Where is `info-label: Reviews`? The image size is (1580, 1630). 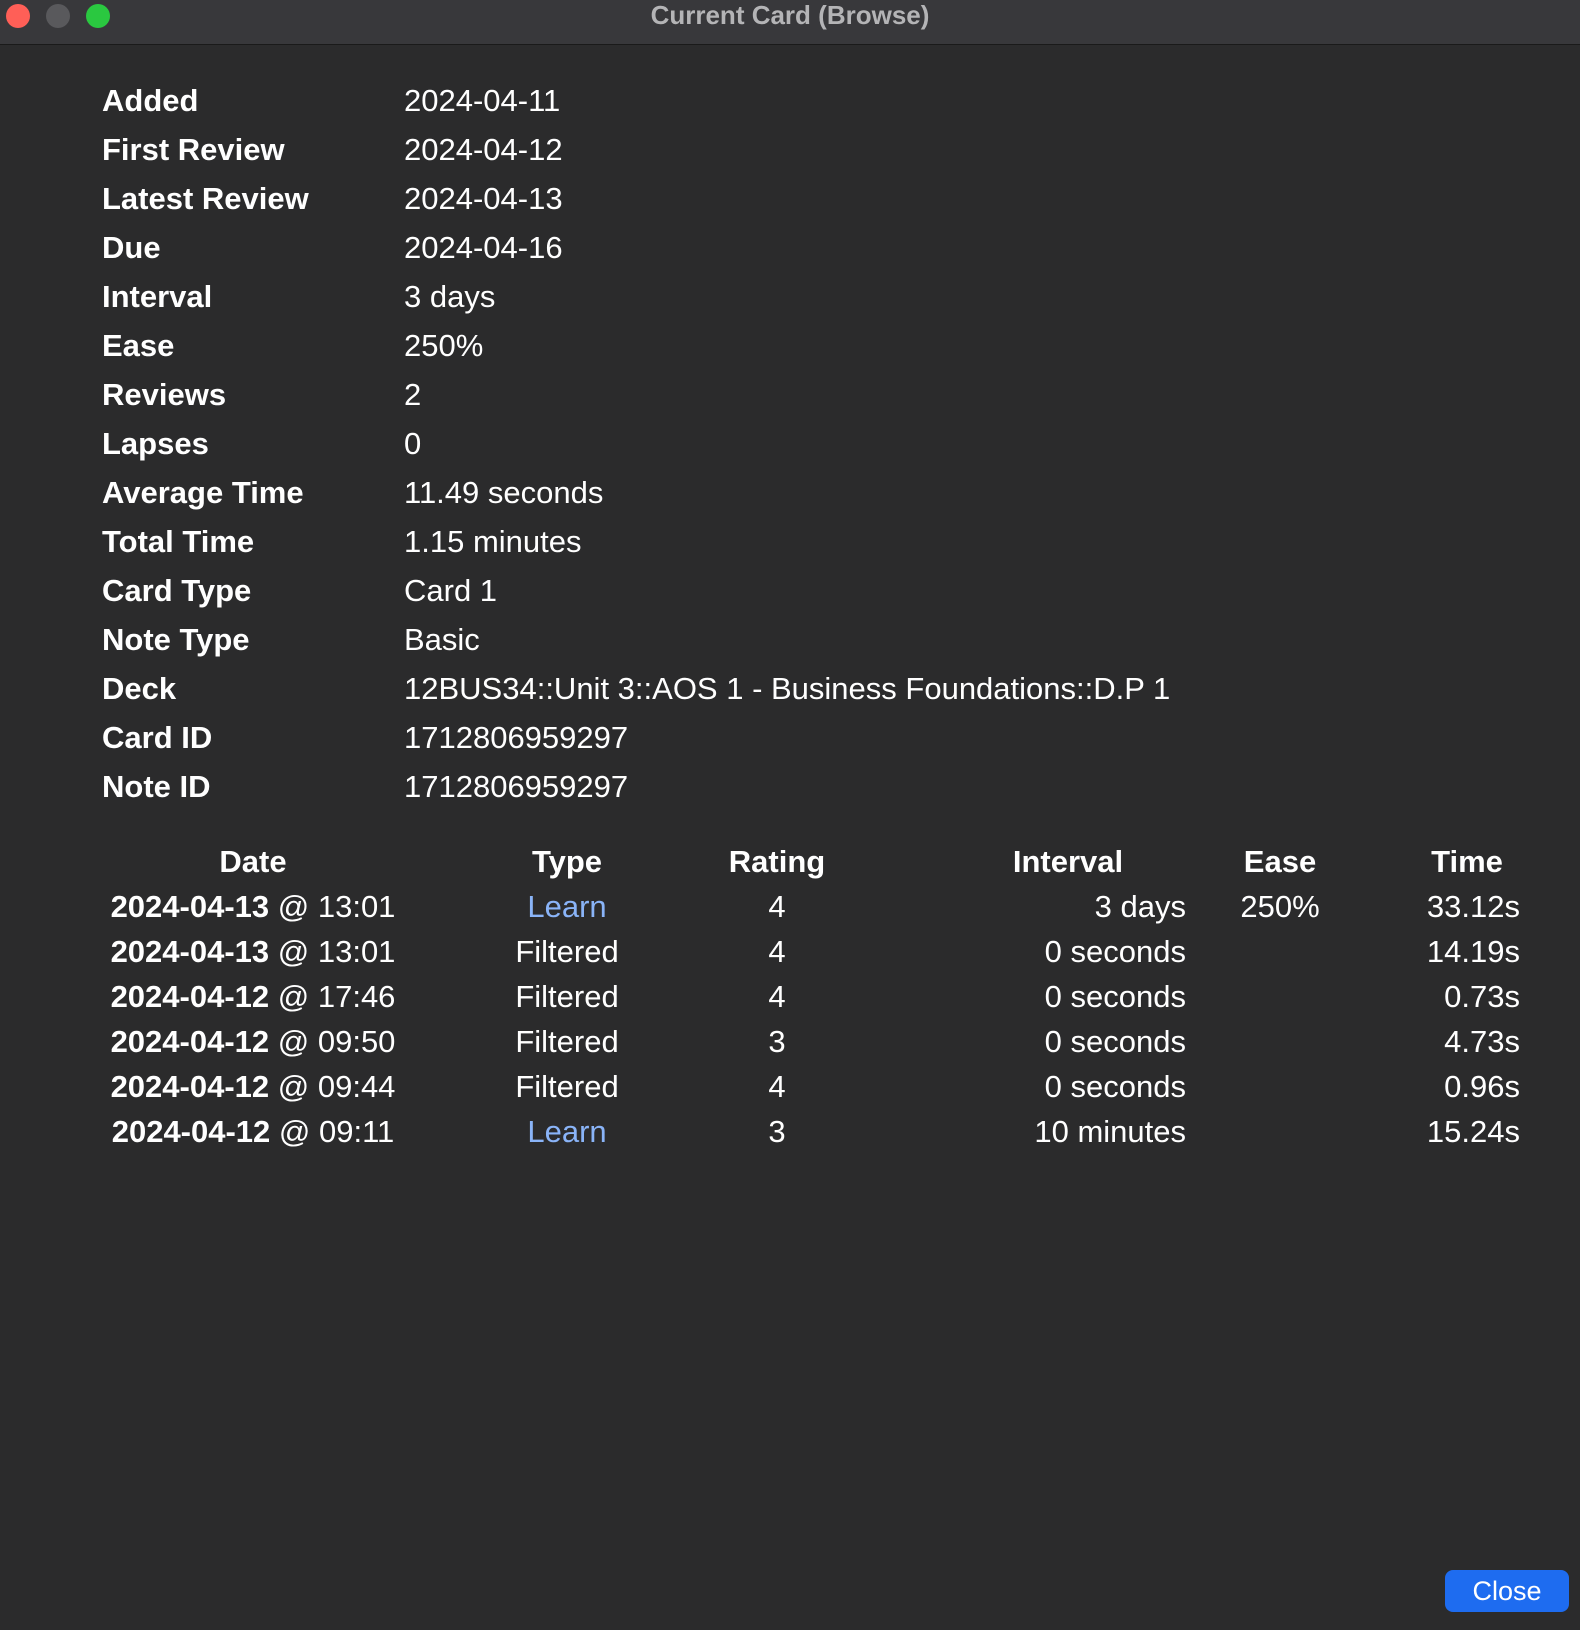
info-label: Reviews is located at coordinates (164, 394).